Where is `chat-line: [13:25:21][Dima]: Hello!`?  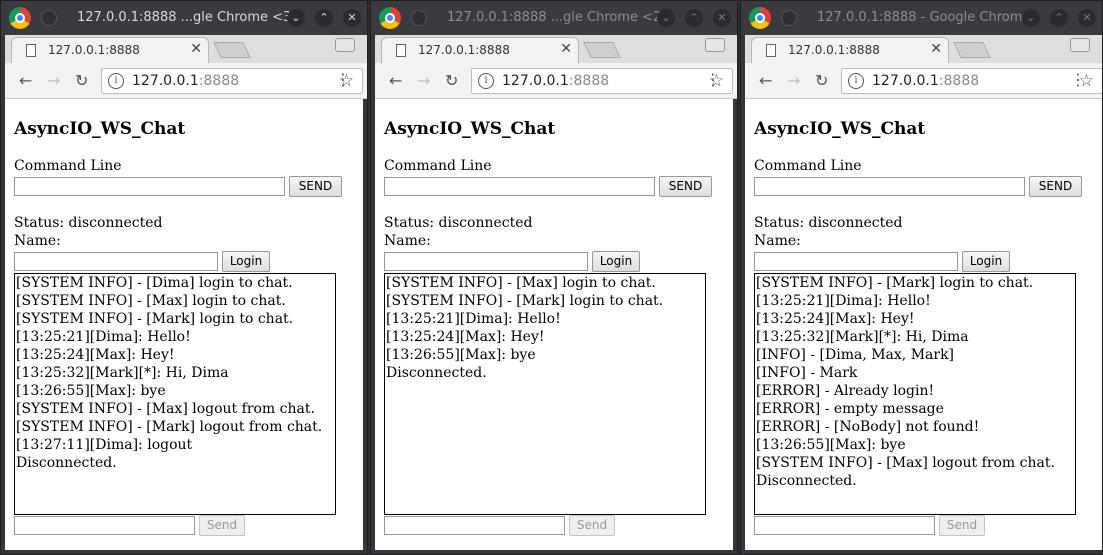 chat-line: [13:25:21][Dima]: Hello! is located at coordinates (103, 337).